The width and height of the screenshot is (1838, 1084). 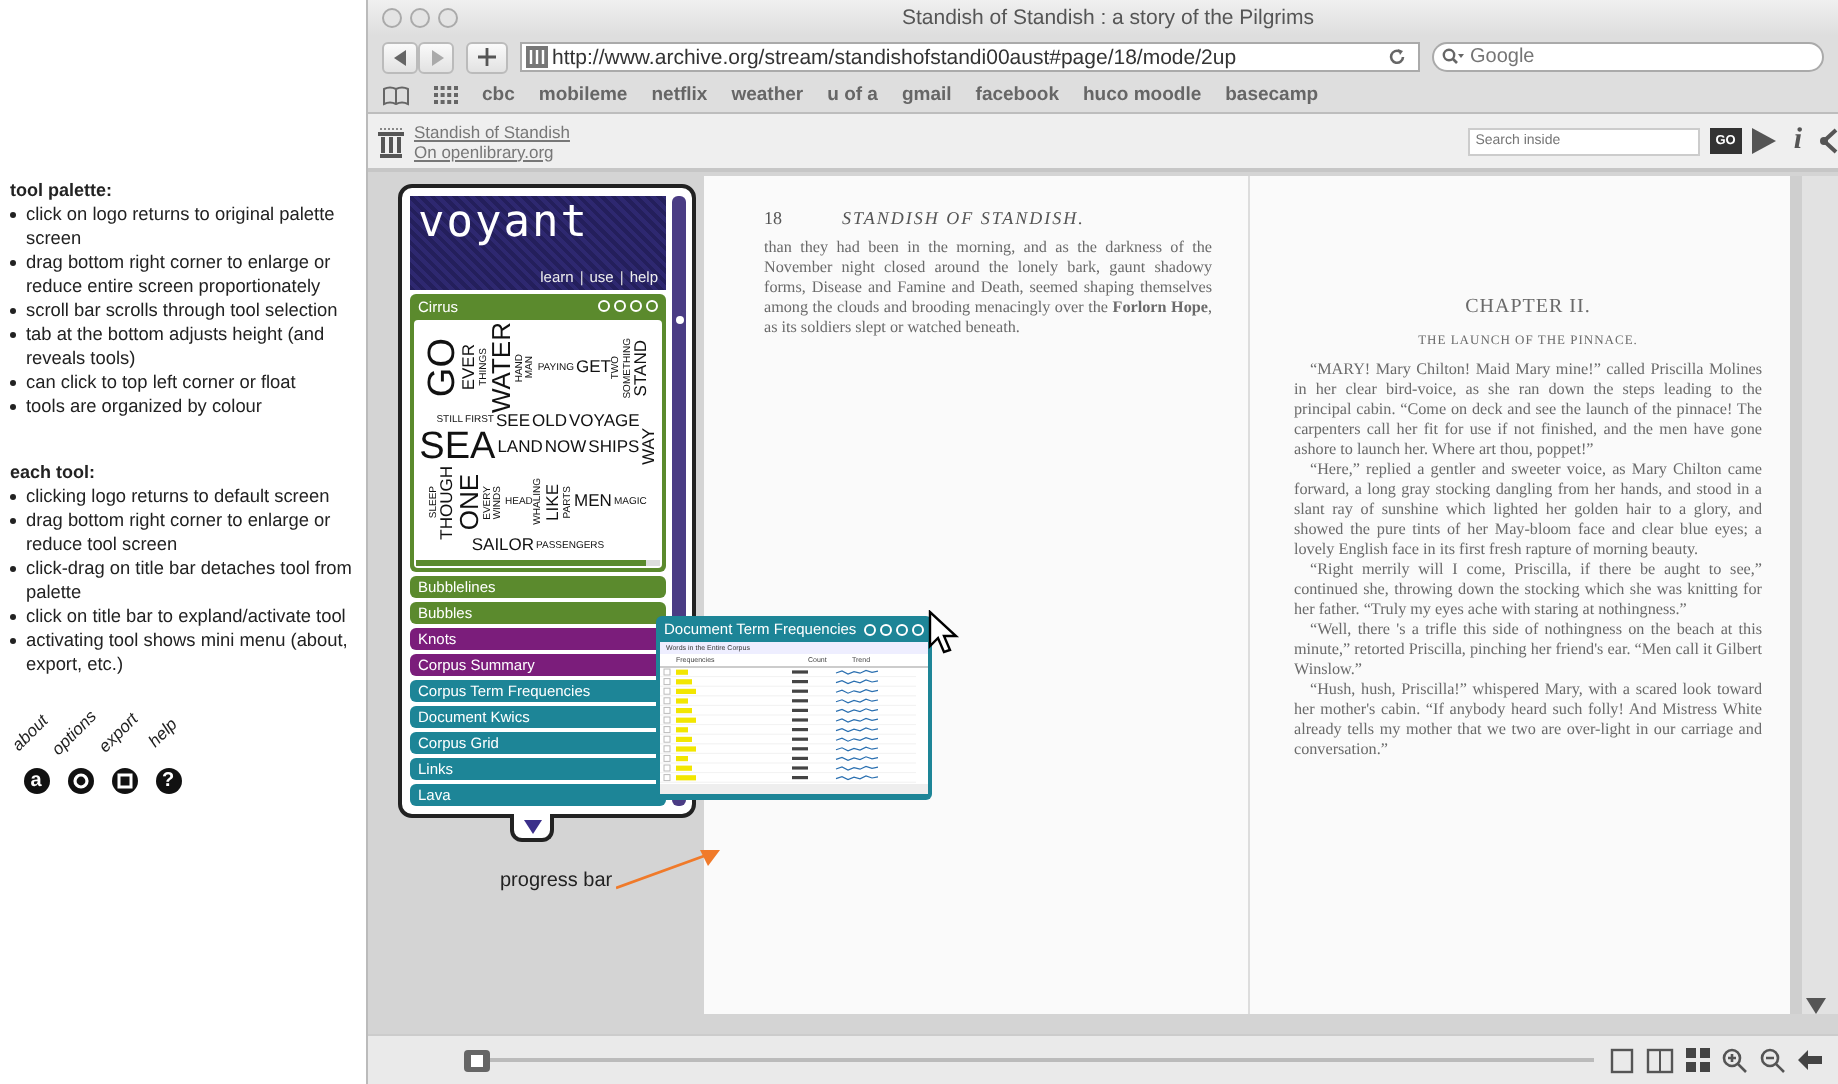 What do you see at coordinates (442, 367) in the screenshot?
I see `cloud-word: GO` at bounding box center [442, 367].